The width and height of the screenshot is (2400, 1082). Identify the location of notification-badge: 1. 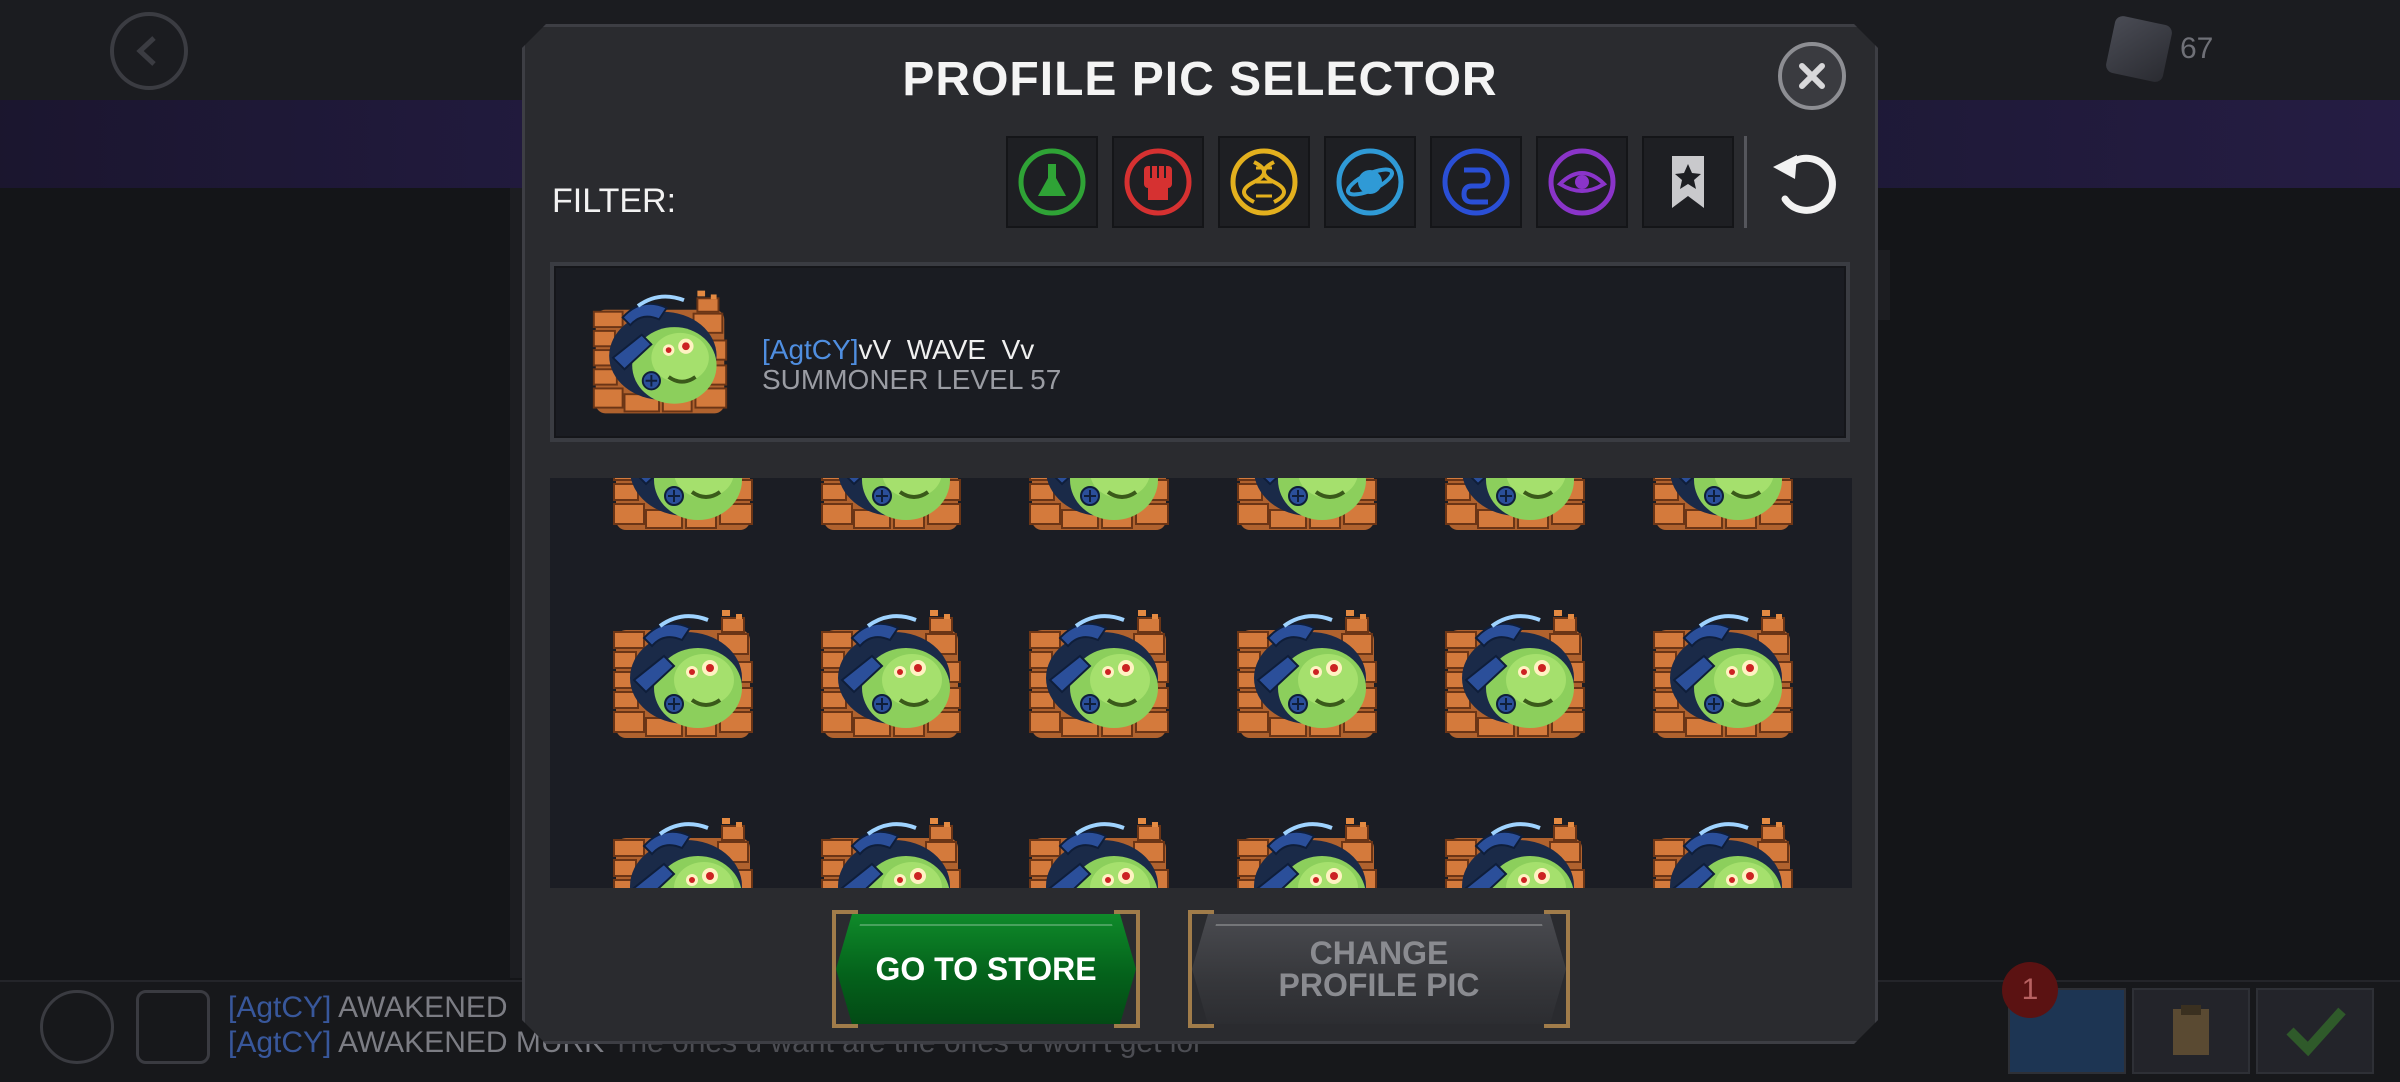
(2030, 990).